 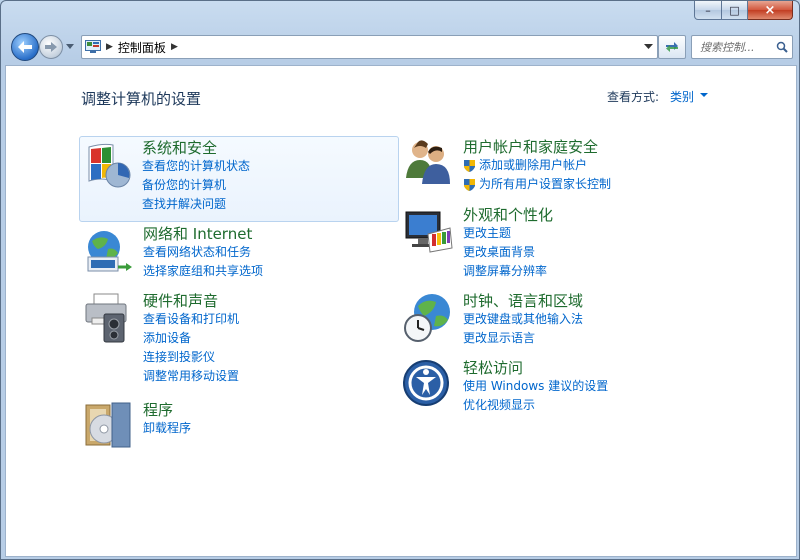 What do you see at coordinates (530, 146) in the screenshot?
I see `category-title: 用户帐户和家庭安全` at bounding box center [530, 146].